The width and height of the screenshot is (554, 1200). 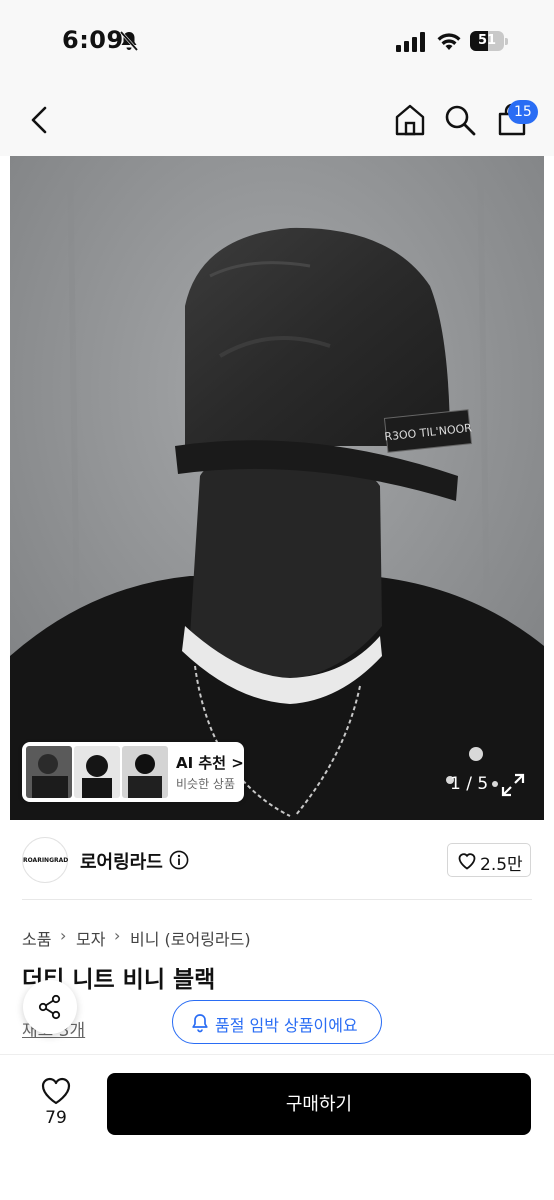 I want to click on back-arrow-icon, so click(x=40, y=120).